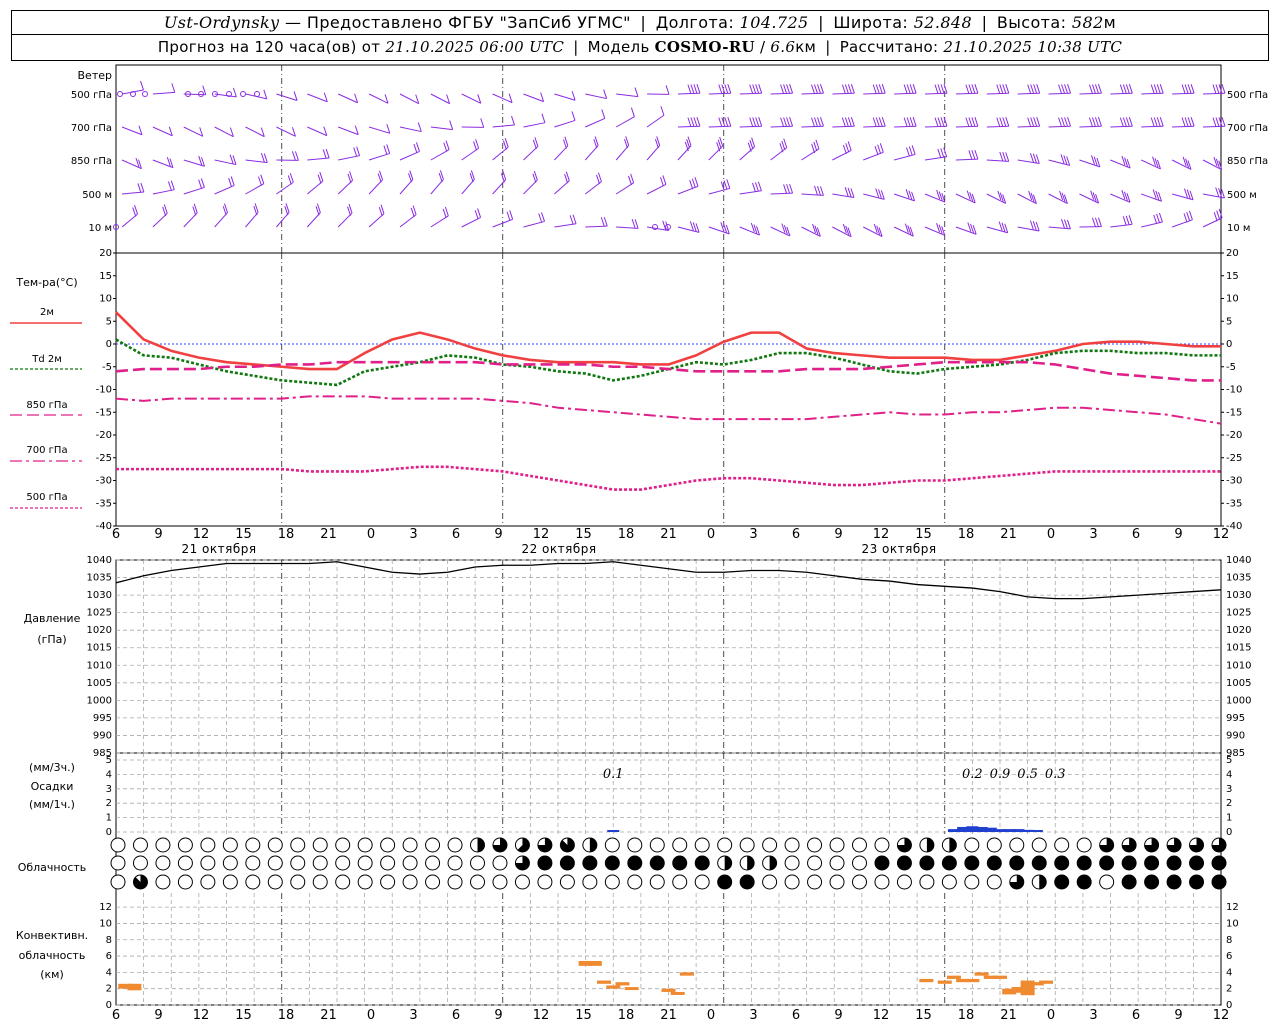  Describe the element at coordinates (52, 974) in the screenshot. I see `conv-title-3: (км)` at that location.